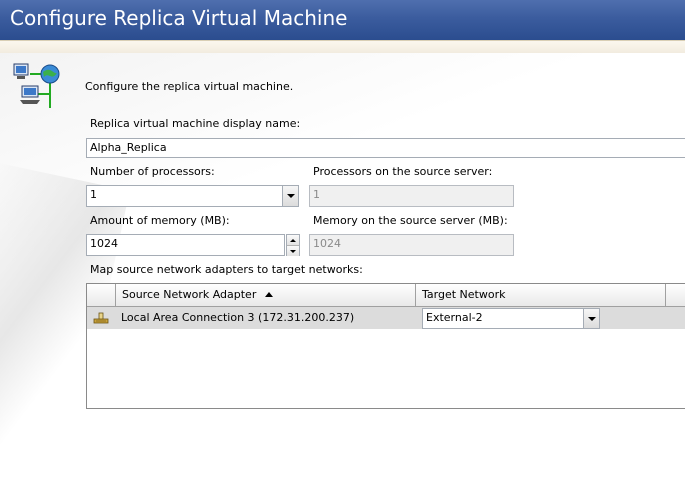 This screenshot has width=685, height=484. Describe the element at coordinates (410, 220) in the screenshot. I see `source-memory-label: Memory on the source server (MB):` at that location.